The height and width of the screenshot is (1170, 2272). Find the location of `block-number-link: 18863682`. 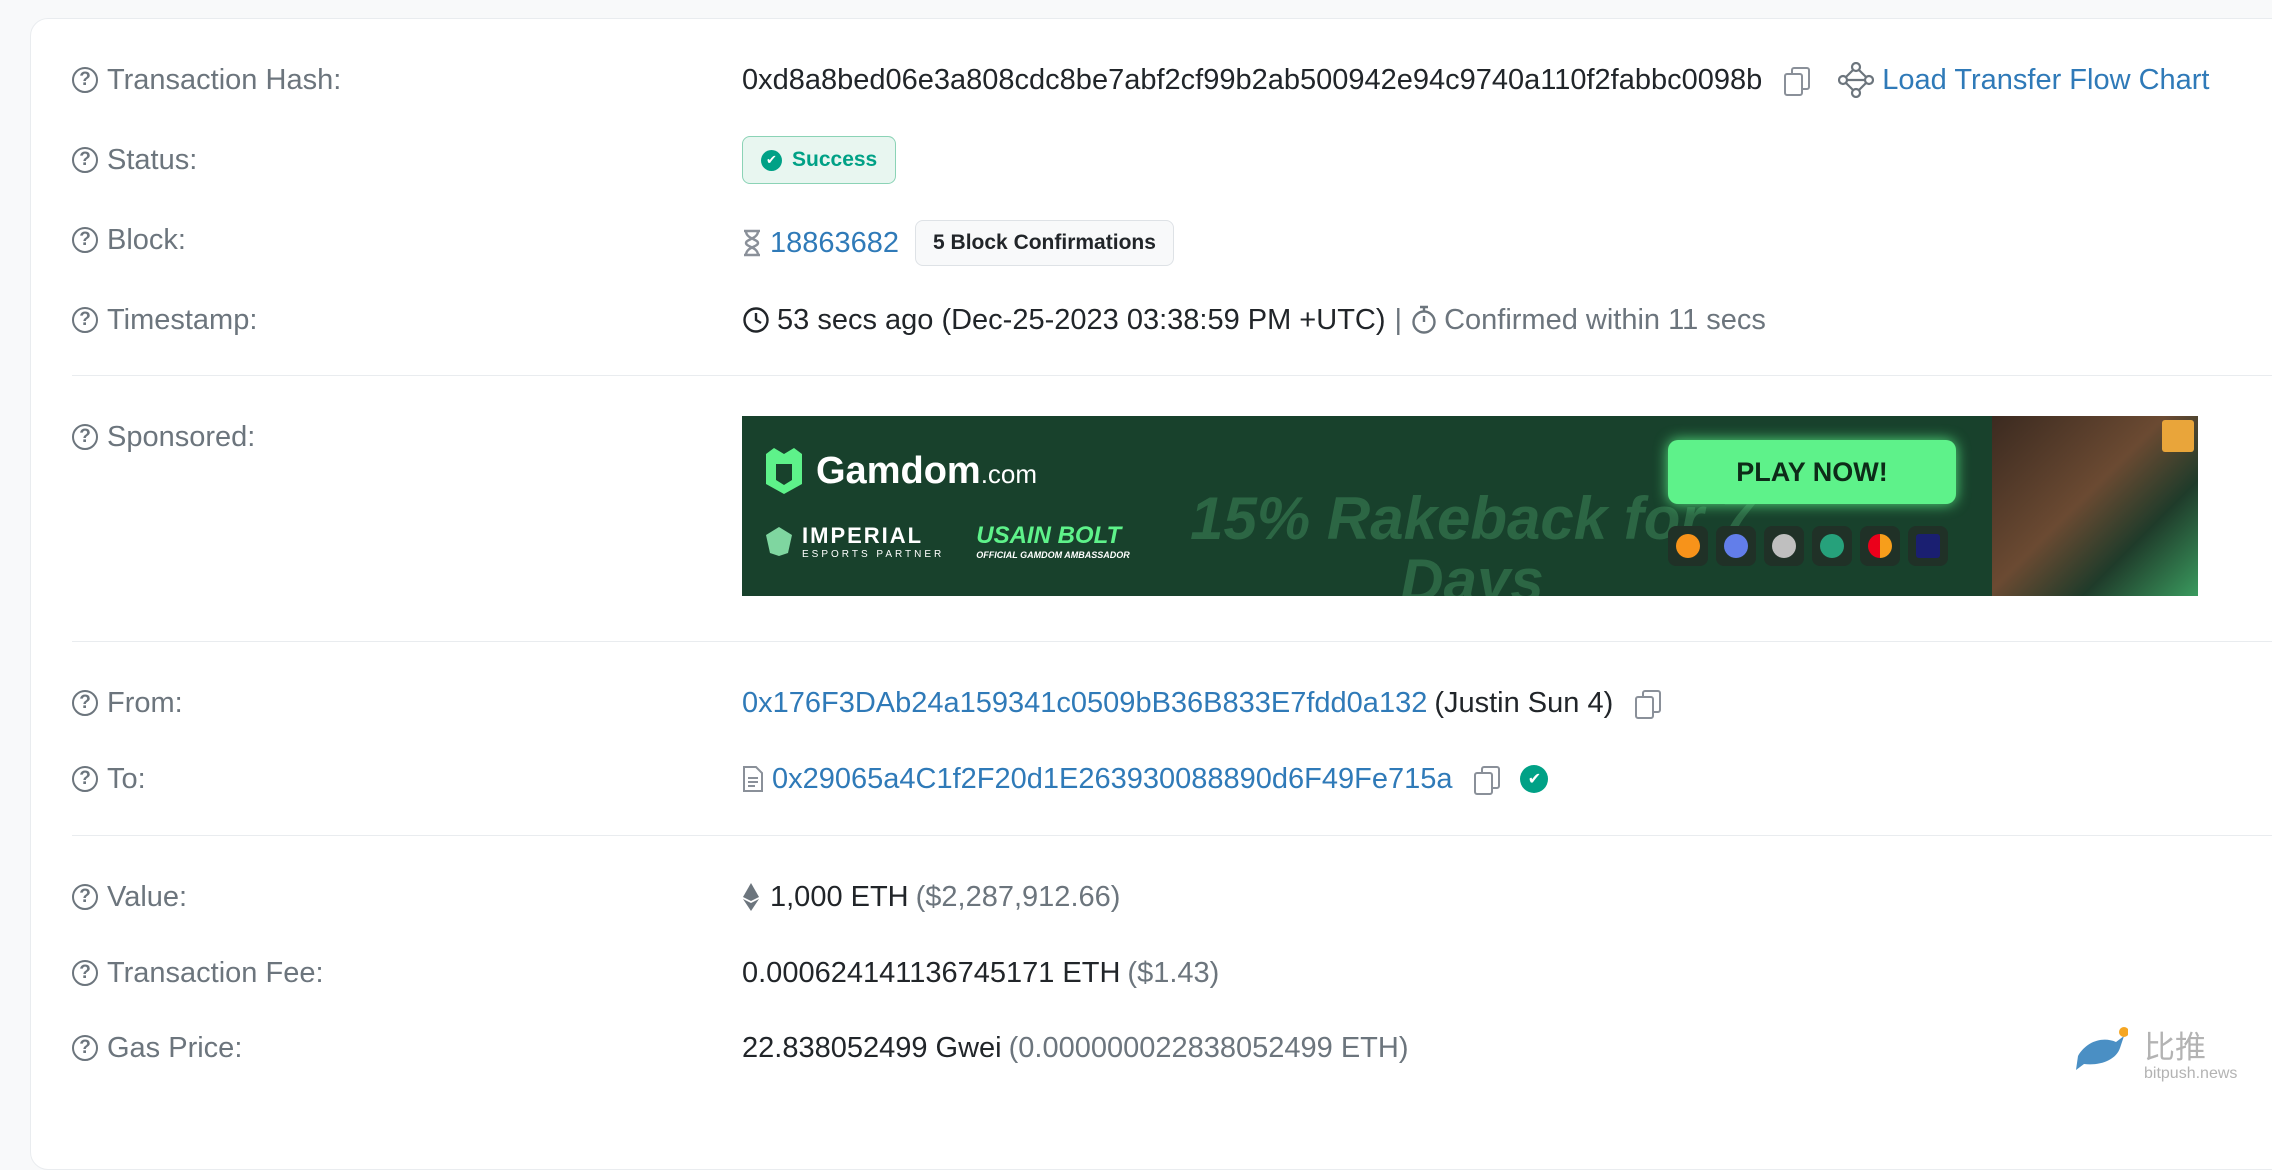

block-number-link: 18863682 is located at coordinates (834, 243).